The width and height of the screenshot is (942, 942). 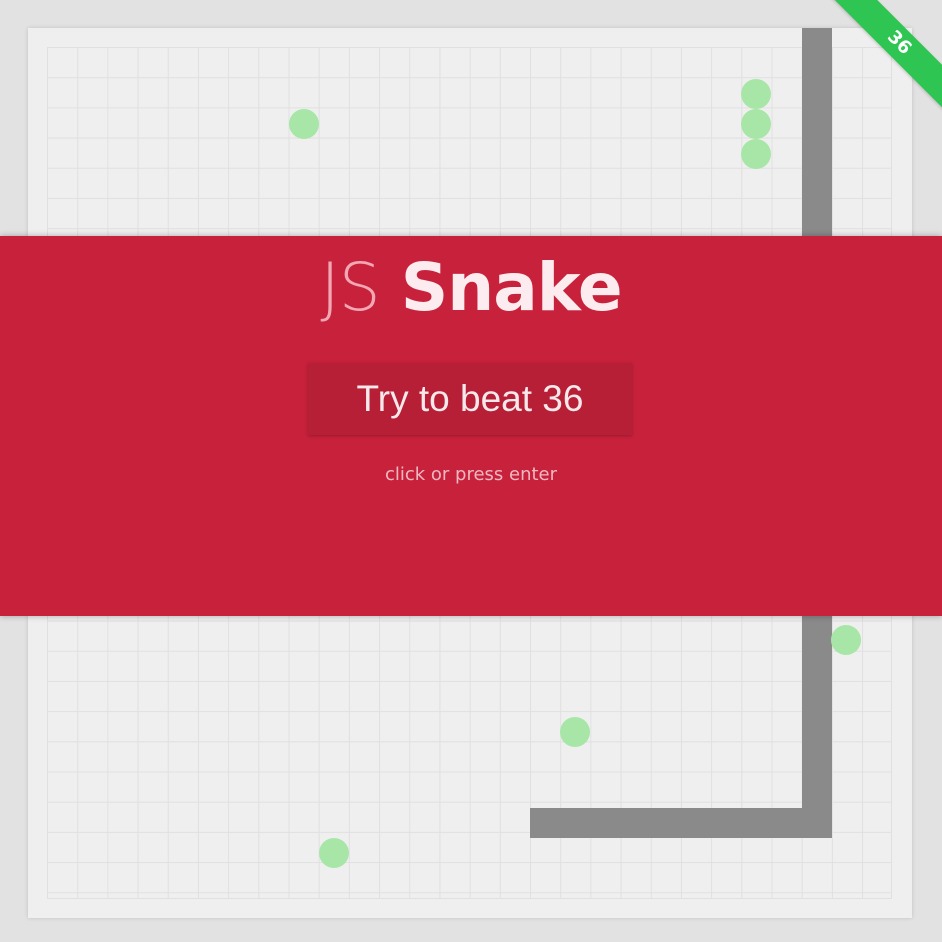 I want to click on play-button: Try to beat 36, so click(x=470, y=399).